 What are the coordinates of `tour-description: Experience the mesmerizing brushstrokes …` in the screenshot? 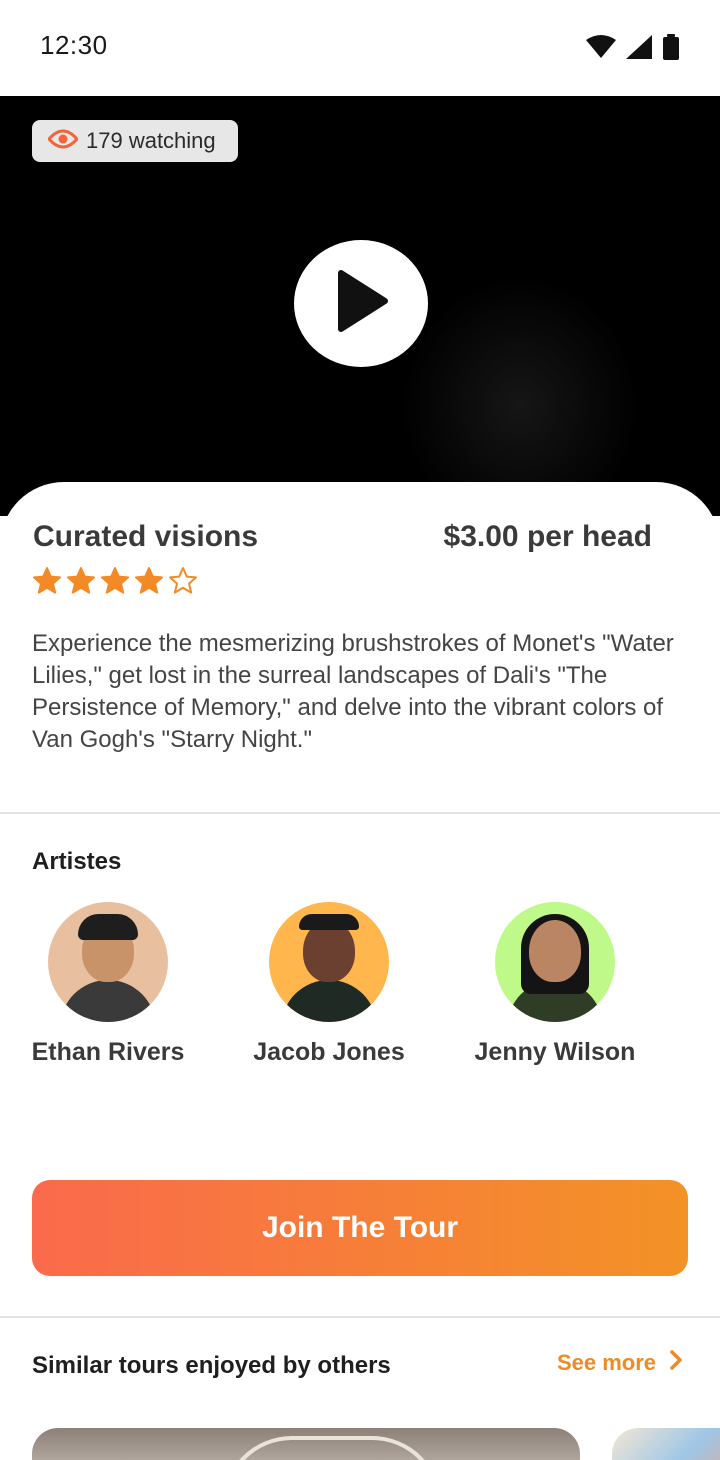 It's located at (353, 691).